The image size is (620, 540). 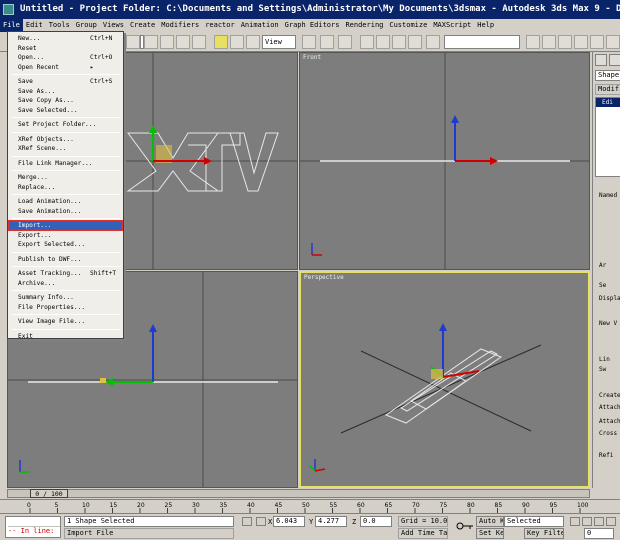 I want to click on schematic-view-icon, so click(x=597, y=42).